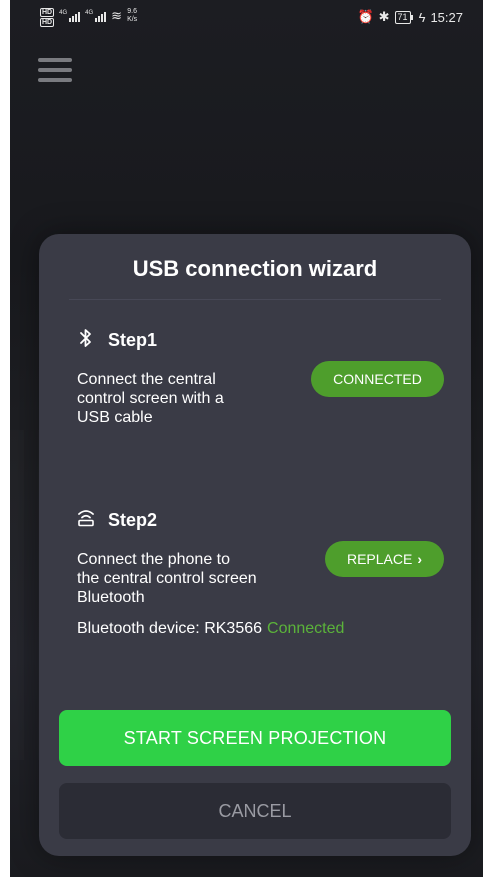  Describe the element at coordinates (255, 268) in the screenshot. I see `dialog-title: USB connection wizard` at that location.